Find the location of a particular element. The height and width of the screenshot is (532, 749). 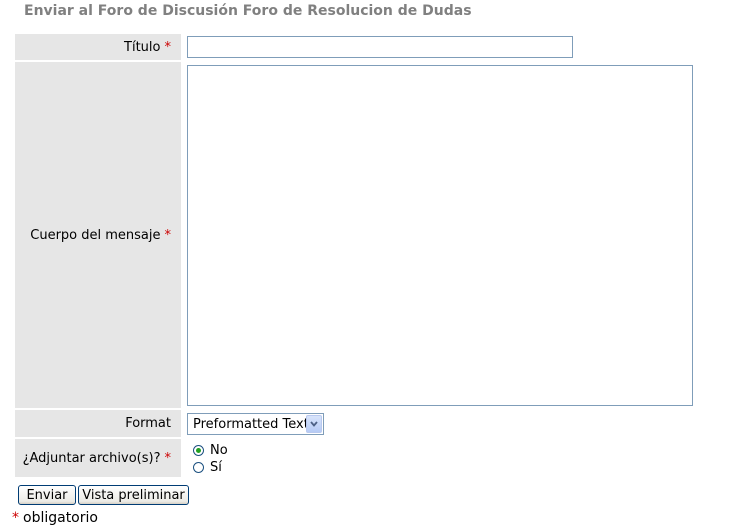

format-label-cell: Format is located at coordinates (98, 423).